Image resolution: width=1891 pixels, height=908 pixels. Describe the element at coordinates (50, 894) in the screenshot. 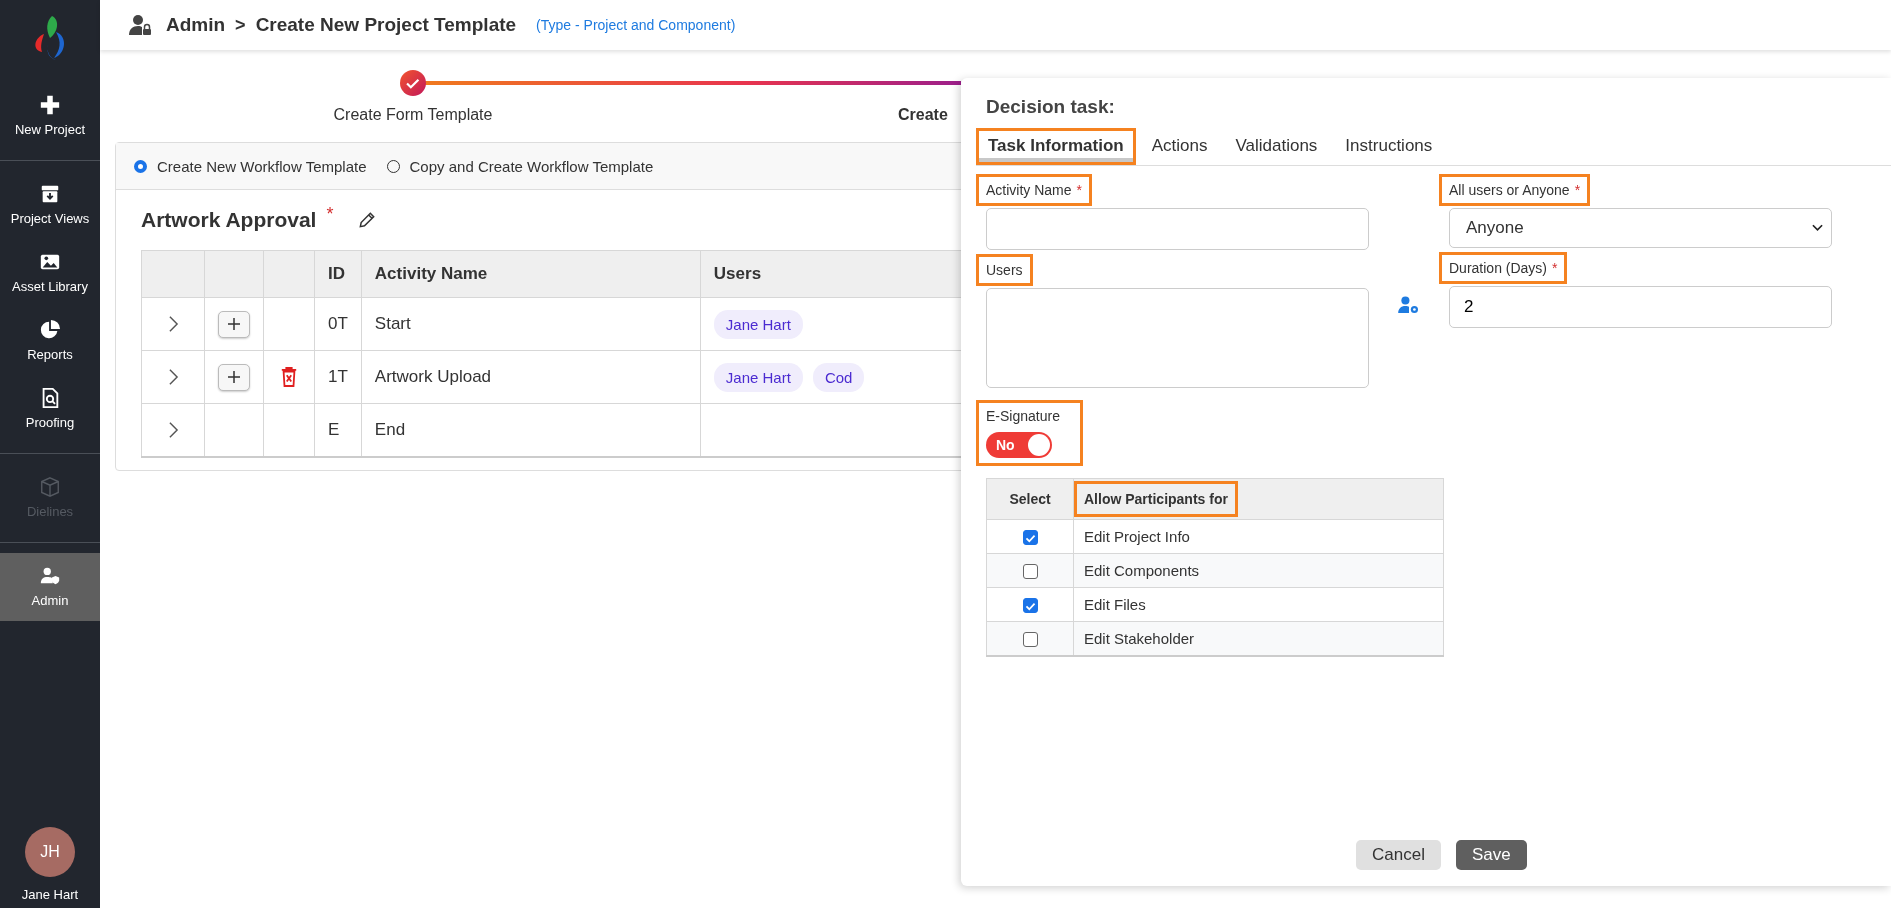

I see `user-name: Jane Hart` at that location.